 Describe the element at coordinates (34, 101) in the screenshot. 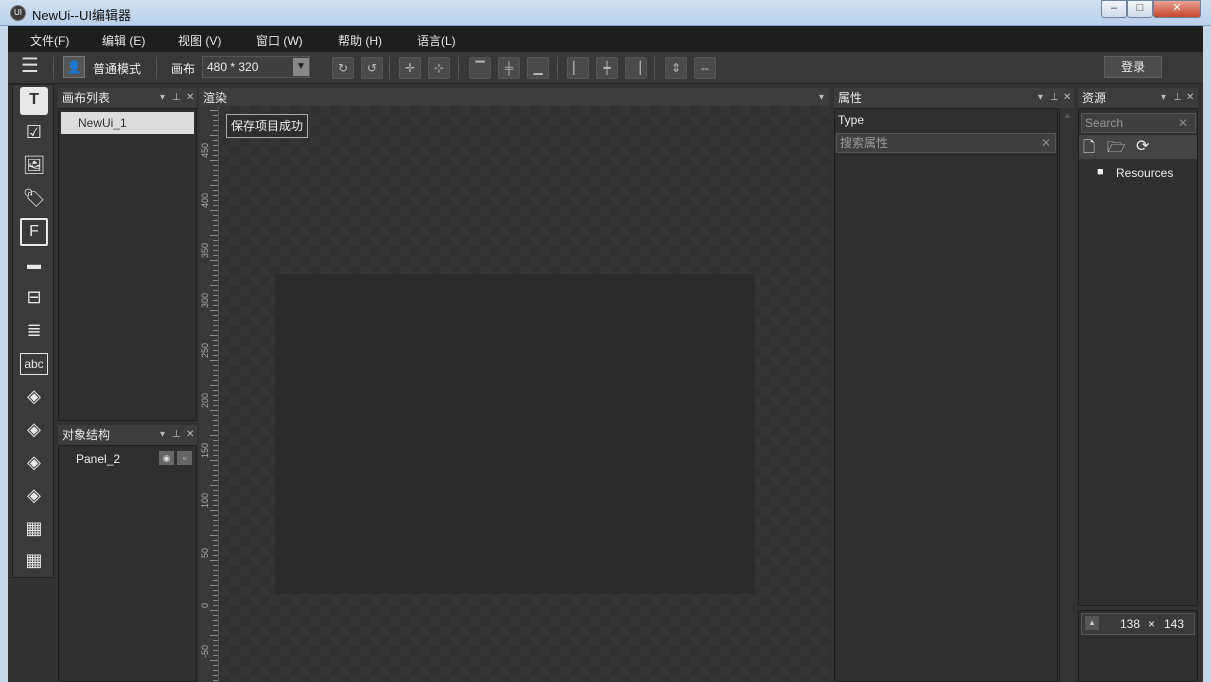

I see `text-tool-icon: T` at that location.